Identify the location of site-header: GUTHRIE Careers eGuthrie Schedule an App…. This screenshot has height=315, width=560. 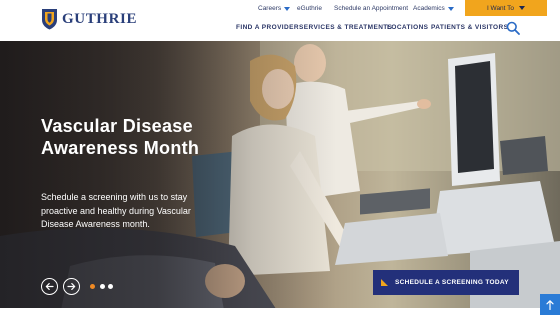
(280, 20).